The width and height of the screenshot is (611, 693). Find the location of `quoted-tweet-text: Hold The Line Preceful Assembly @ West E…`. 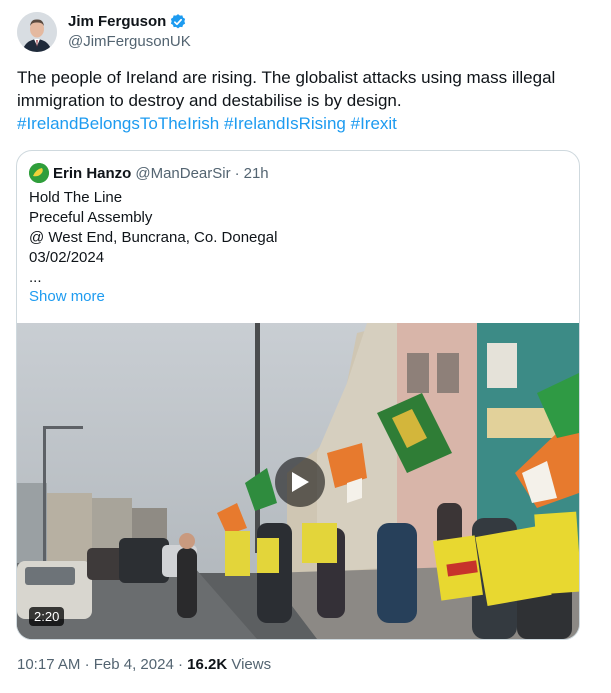

quoted-tweet-text: Hold The Line Preceful Assembly @ West E… is located at coordinates (153, 238).